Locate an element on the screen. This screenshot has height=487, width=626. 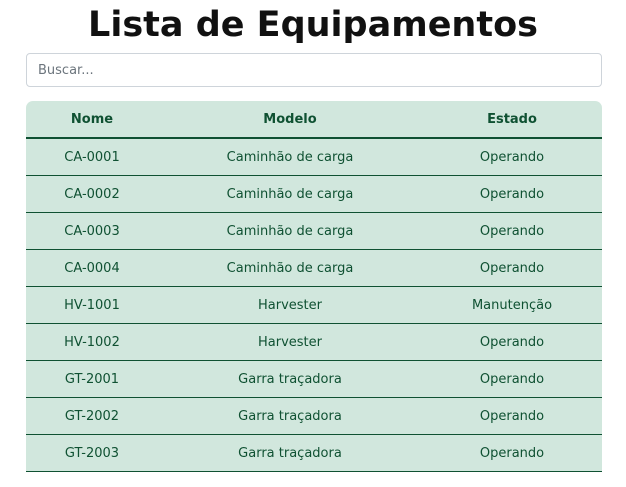
page-title: Lista de Equipamentos is located at coordinates (313, 25).